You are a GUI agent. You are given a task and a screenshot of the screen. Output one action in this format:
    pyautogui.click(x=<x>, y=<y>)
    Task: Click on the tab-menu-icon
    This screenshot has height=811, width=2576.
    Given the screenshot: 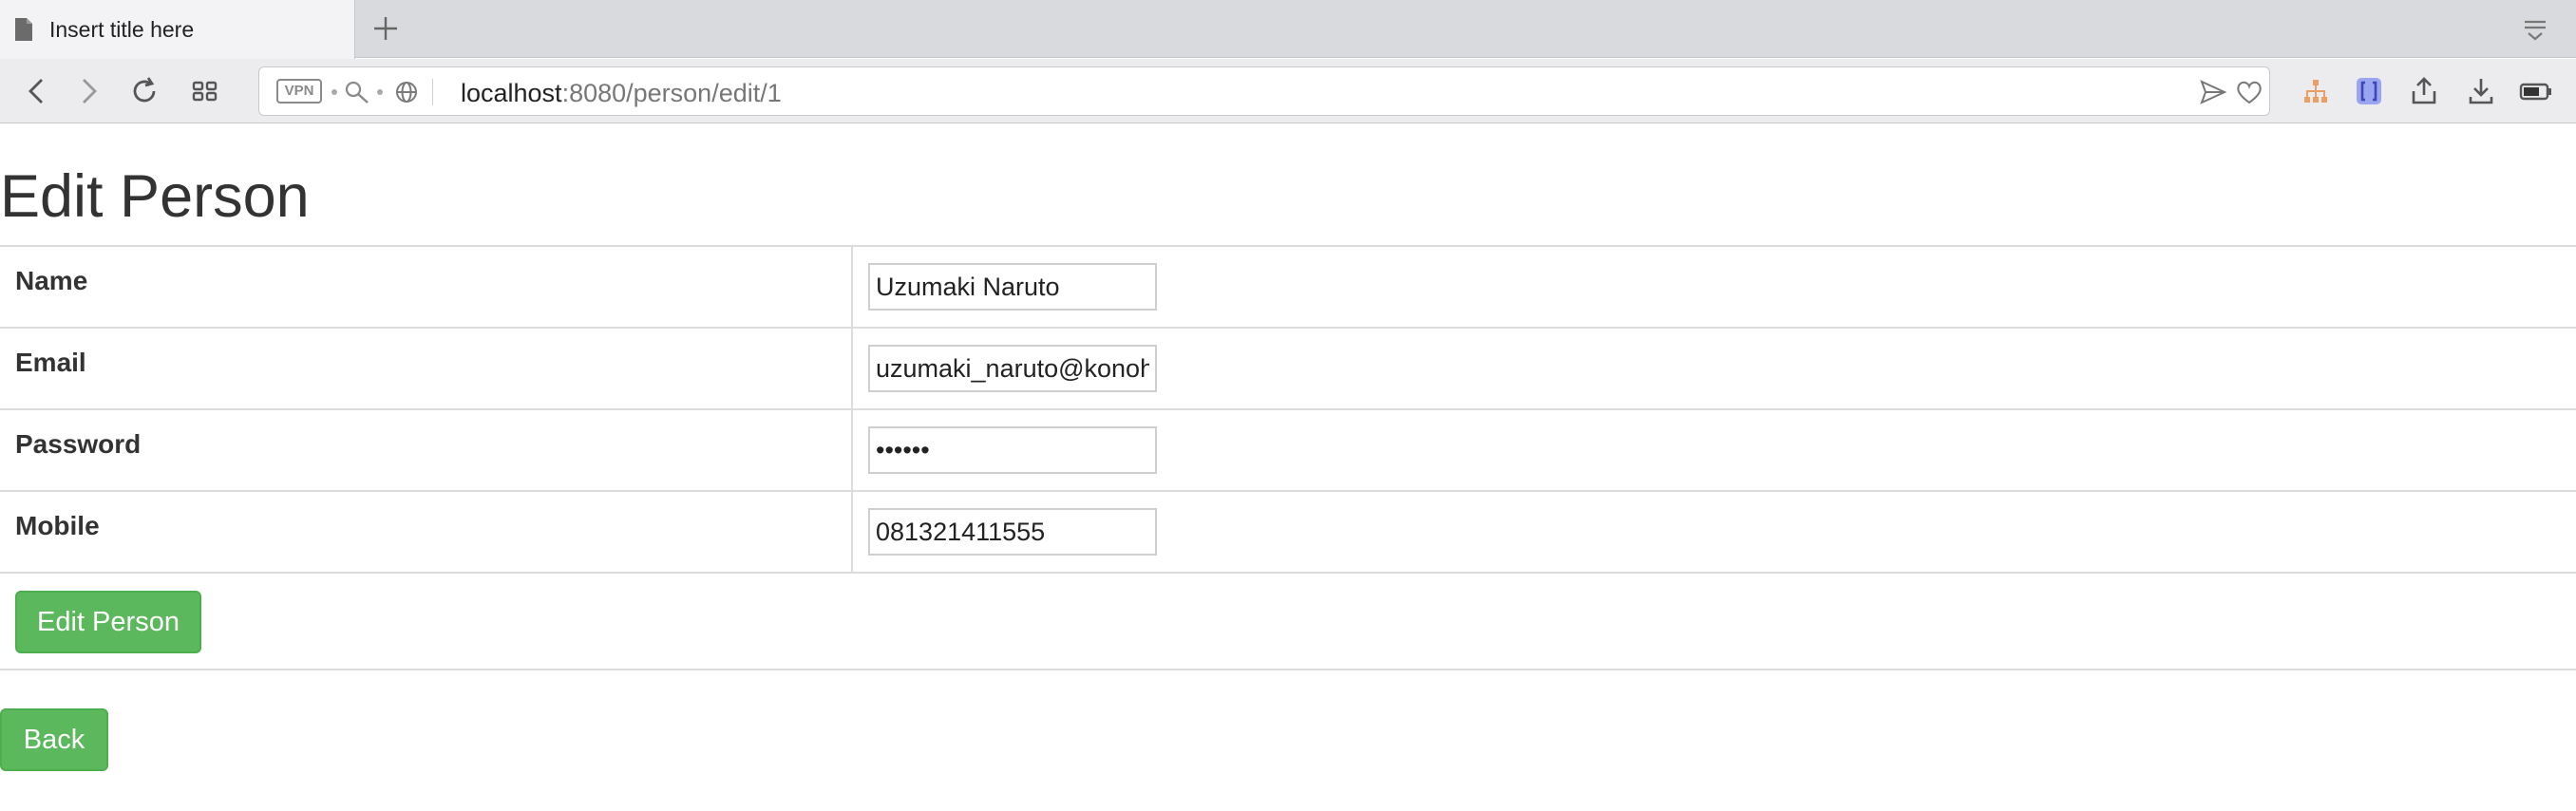 What is the action you would take?
    pyautogui.click(x=2535, y=29)
    